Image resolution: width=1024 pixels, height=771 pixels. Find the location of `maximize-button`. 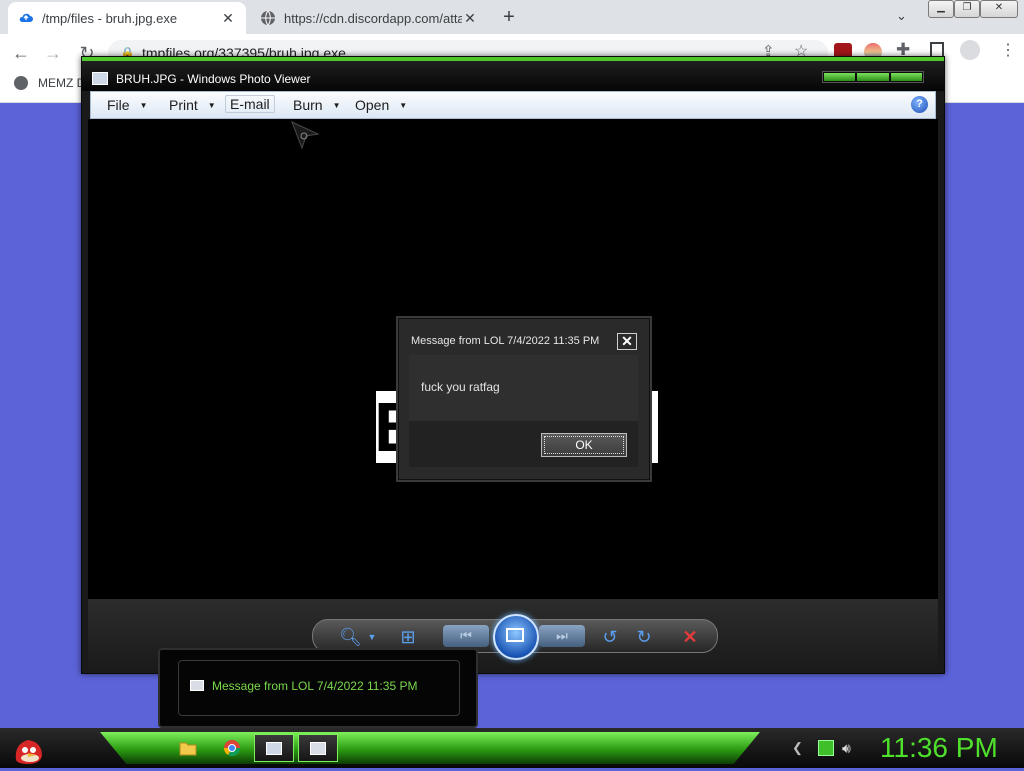

maximize-button is located at coordinates (873, 77).